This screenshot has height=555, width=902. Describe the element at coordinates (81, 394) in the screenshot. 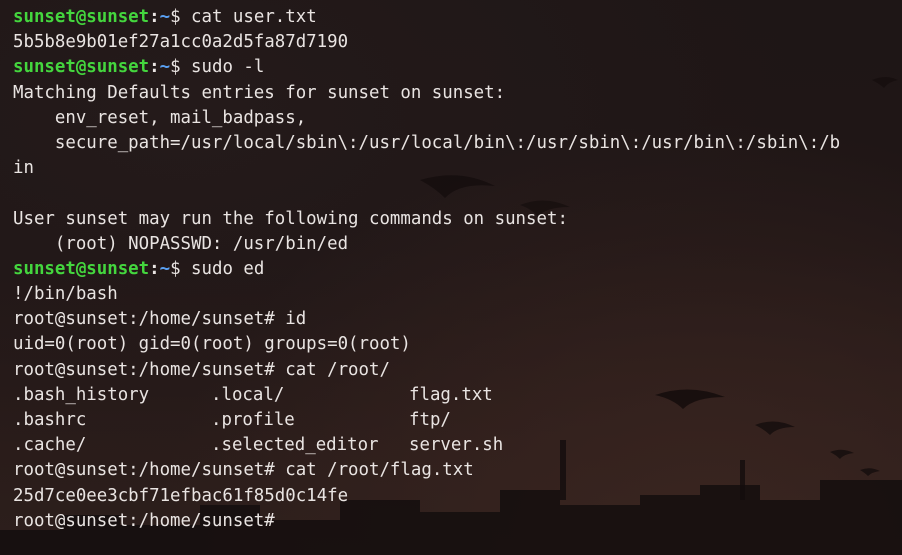

I see `directory-listing-entry: .bash_history` at that location.